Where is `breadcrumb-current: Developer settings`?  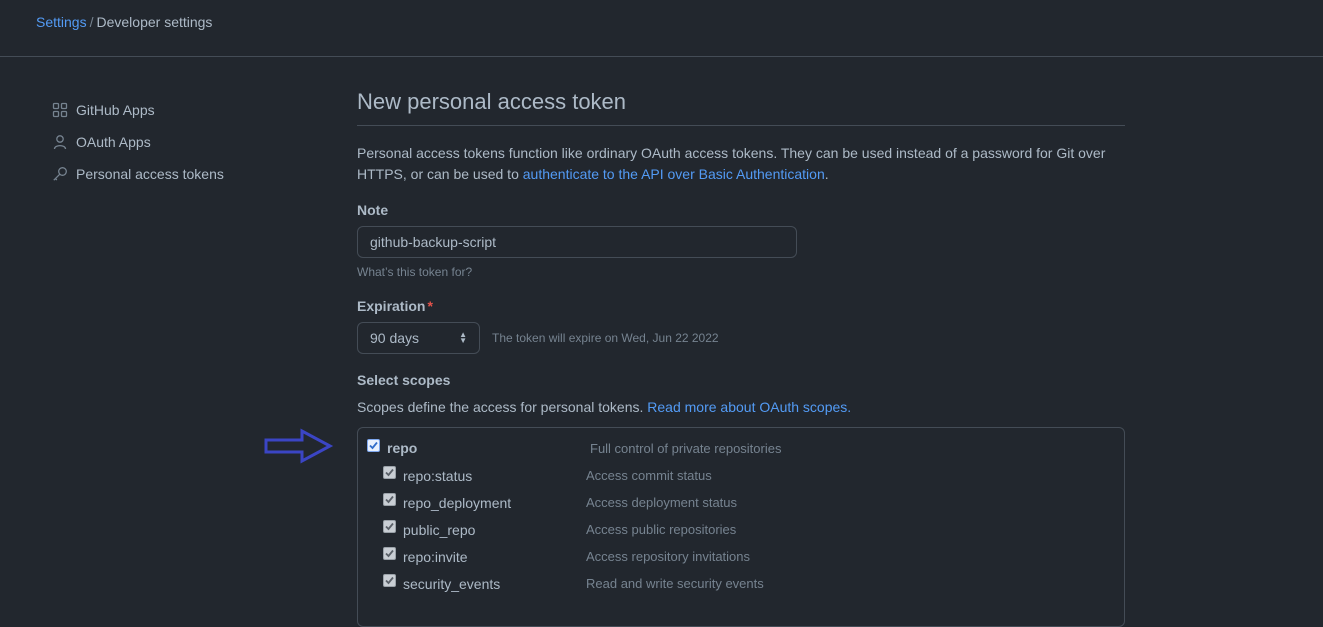
breadcrumb-current: Developer settings is located at coordinates (154, 22).